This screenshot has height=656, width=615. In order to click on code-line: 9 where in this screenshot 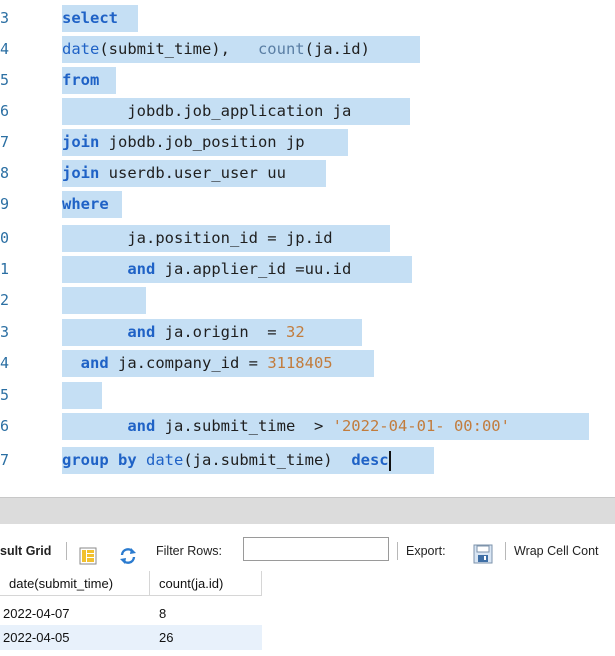, I will do `click(307, 204)`.